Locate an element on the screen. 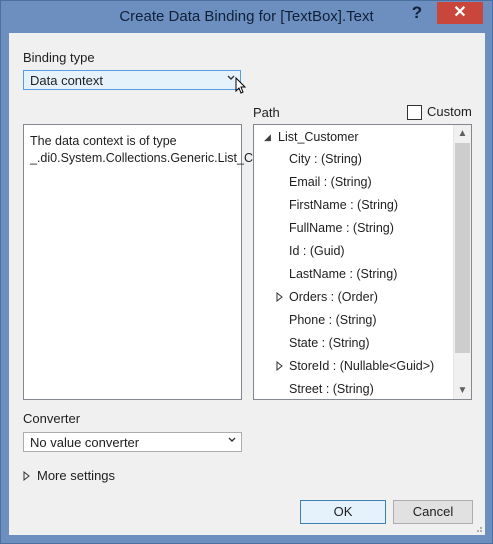  tree-scrollbar: ▲ ▼ is located at coordinates (462, 262).